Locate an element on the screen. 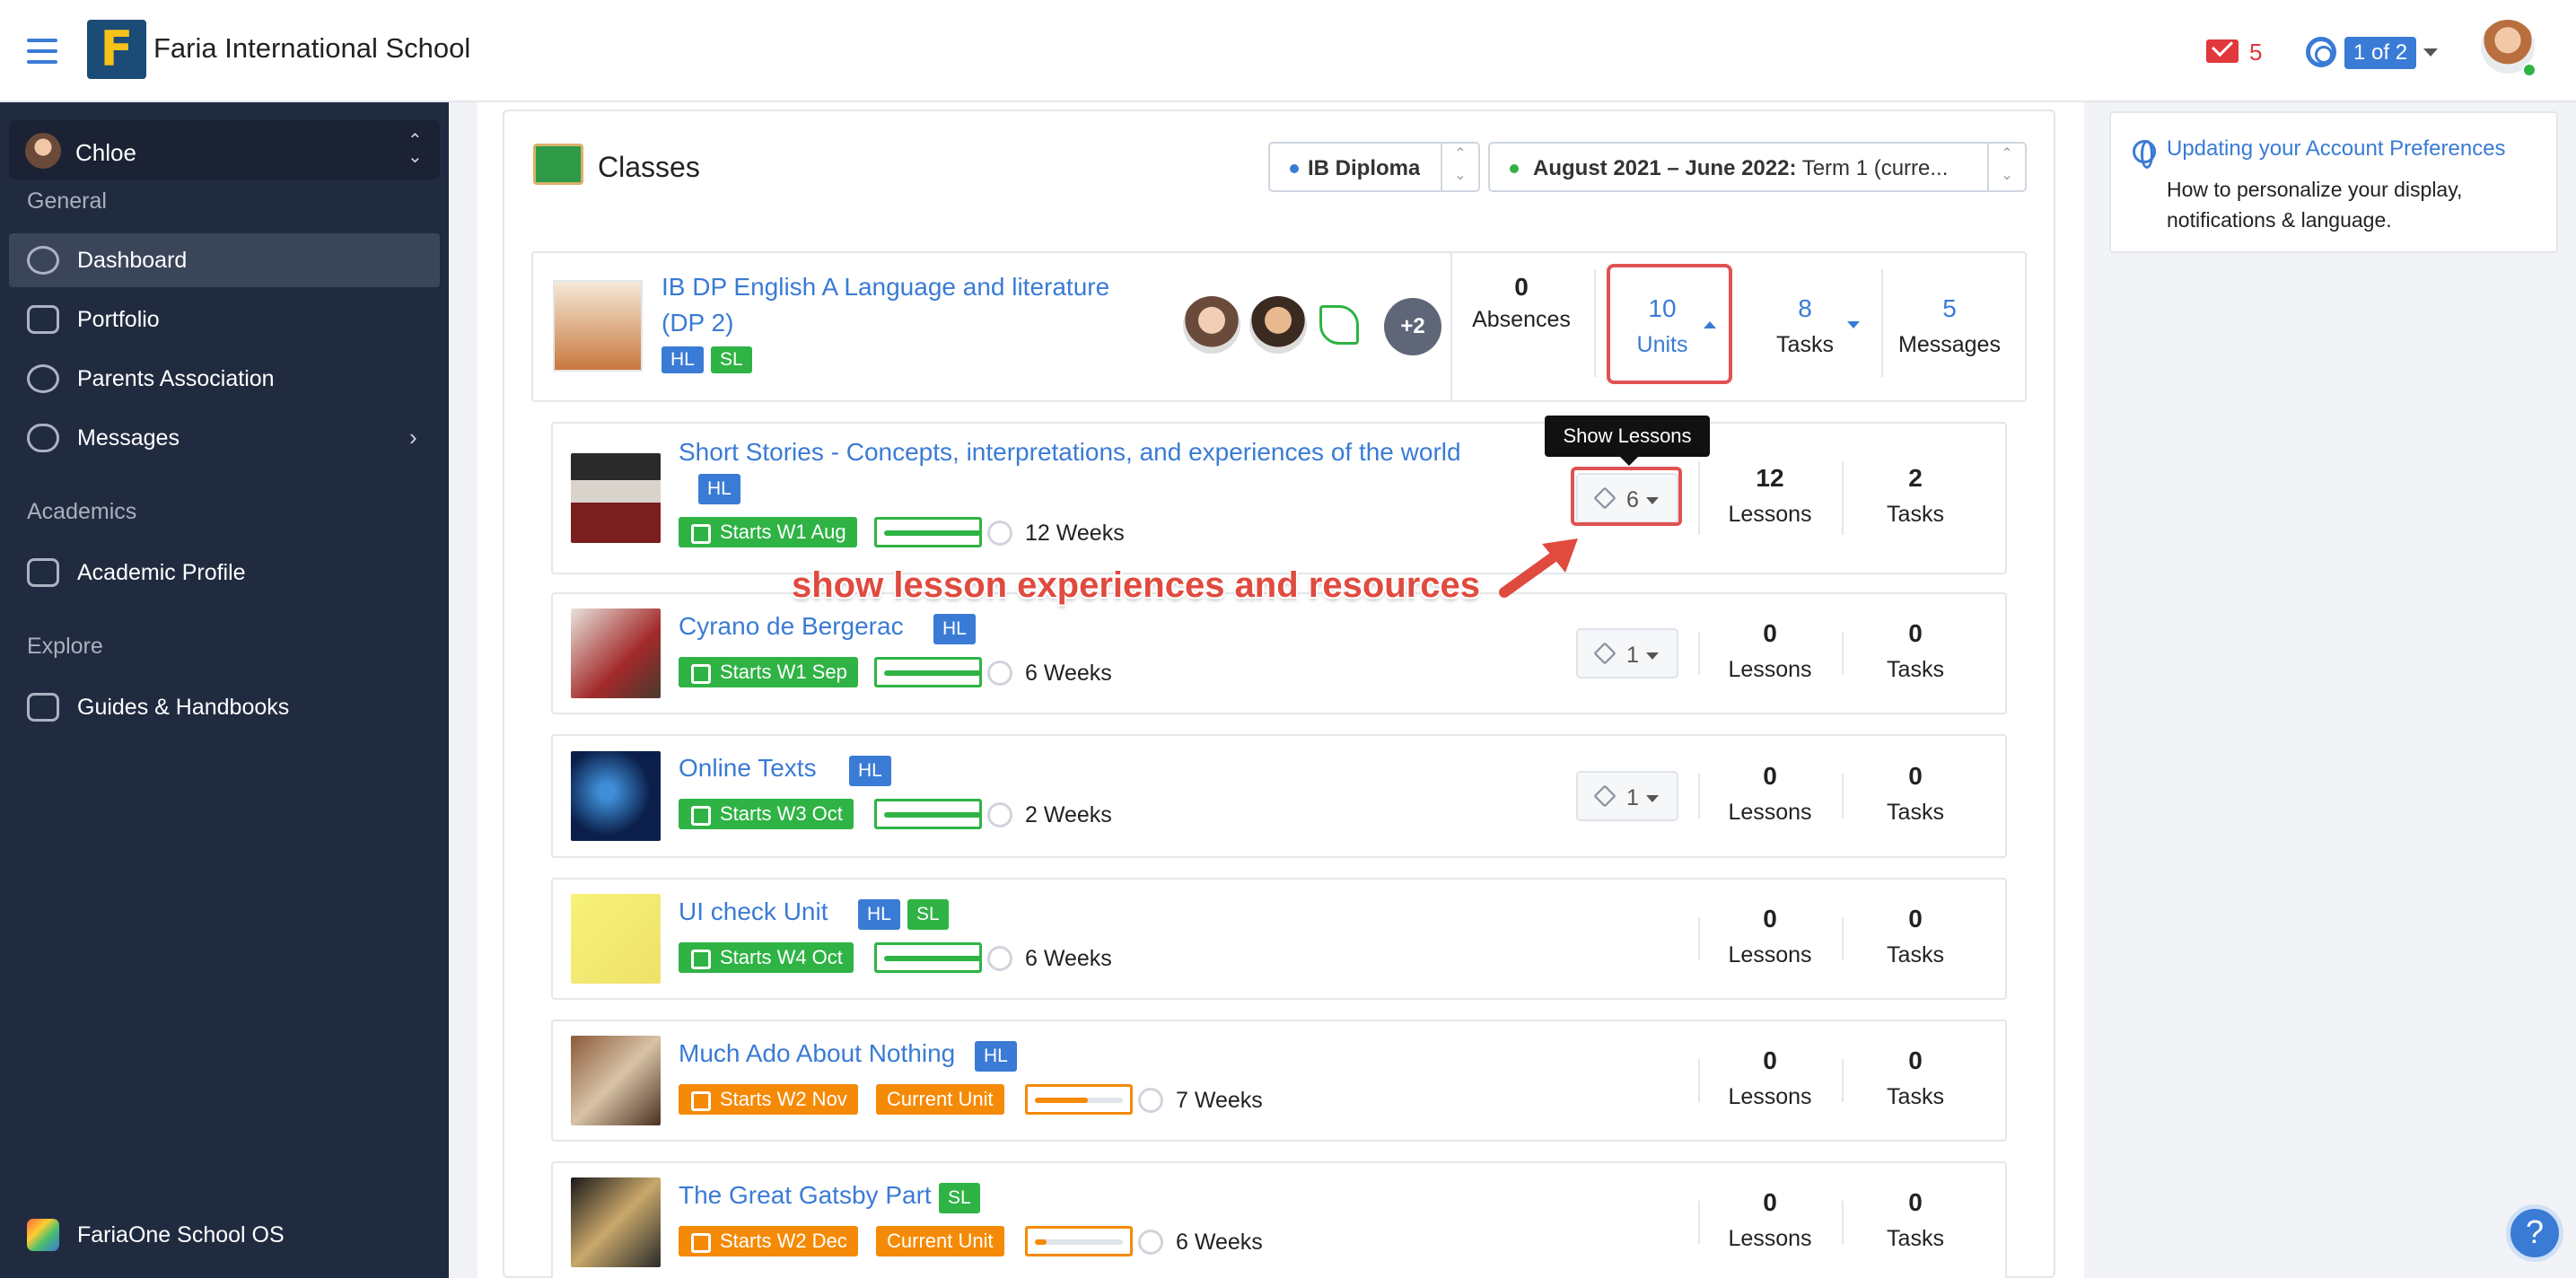 The width and height of the screenshot is (2576, 1278). unit-title: Cyrano de Bergerac is located at coordinates (791, 627).